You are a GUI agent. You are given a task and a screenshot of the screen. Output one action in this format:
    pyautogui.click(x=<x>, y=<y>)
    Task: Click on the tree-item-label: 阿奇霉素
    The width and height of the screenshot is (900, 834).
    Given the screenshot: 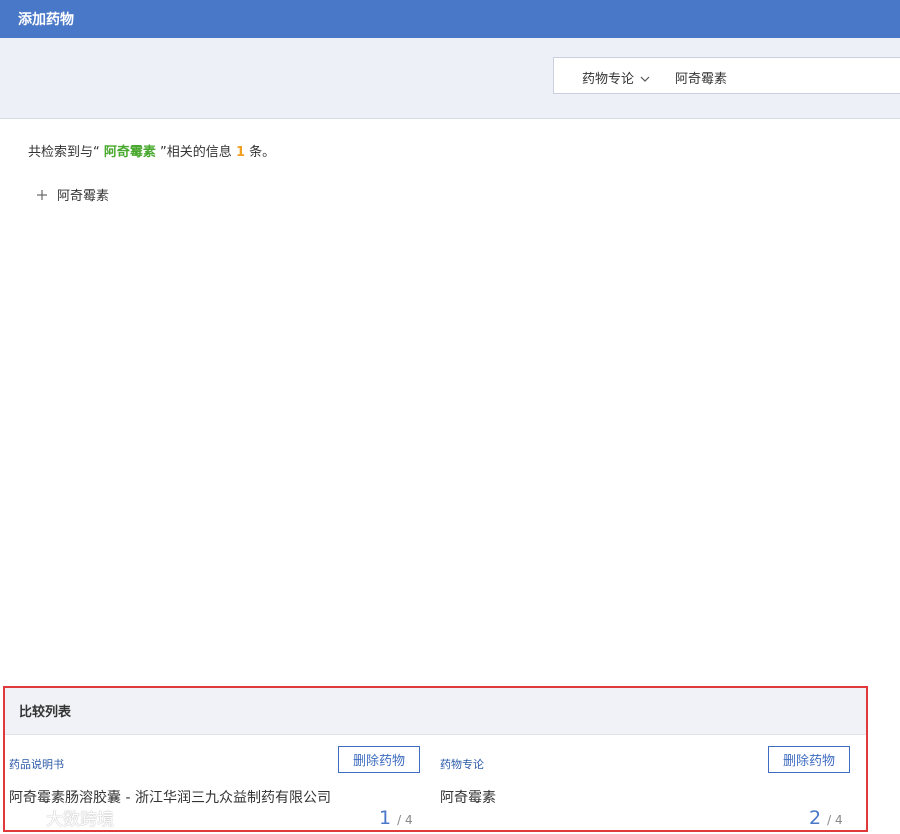 What is the action you would take?
    pyautogui.click(x=83, y=194)
    